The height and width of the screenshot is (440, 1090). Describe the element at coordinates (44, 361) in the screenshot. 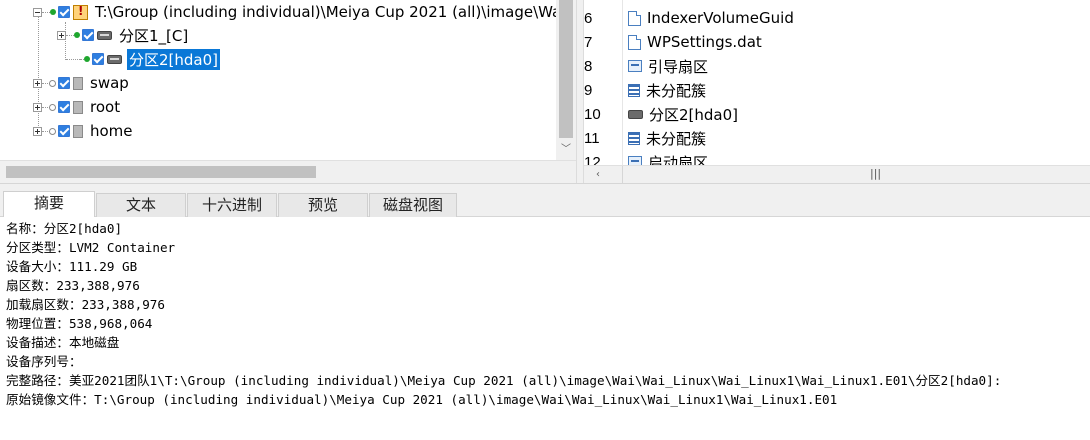

I see `summary-serial-number: 设备序列号：` at that location.